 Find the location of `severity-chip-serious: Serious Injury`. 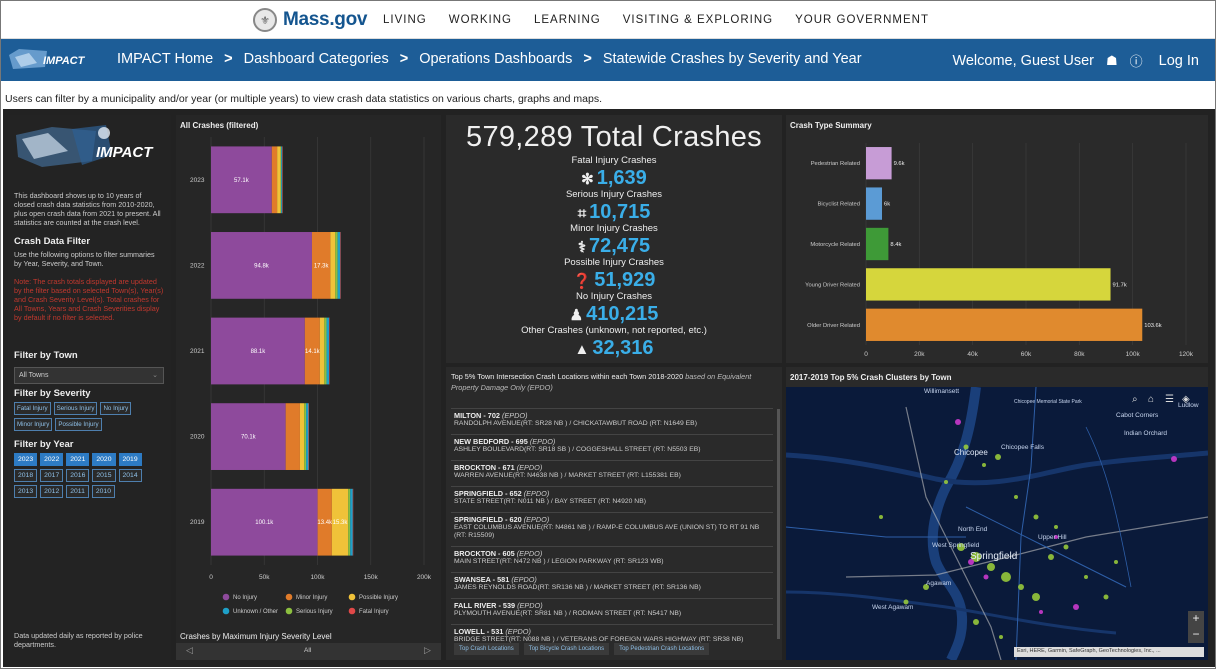

severity-chip-serious: Serious Injury is located at coordinates (75, 408).